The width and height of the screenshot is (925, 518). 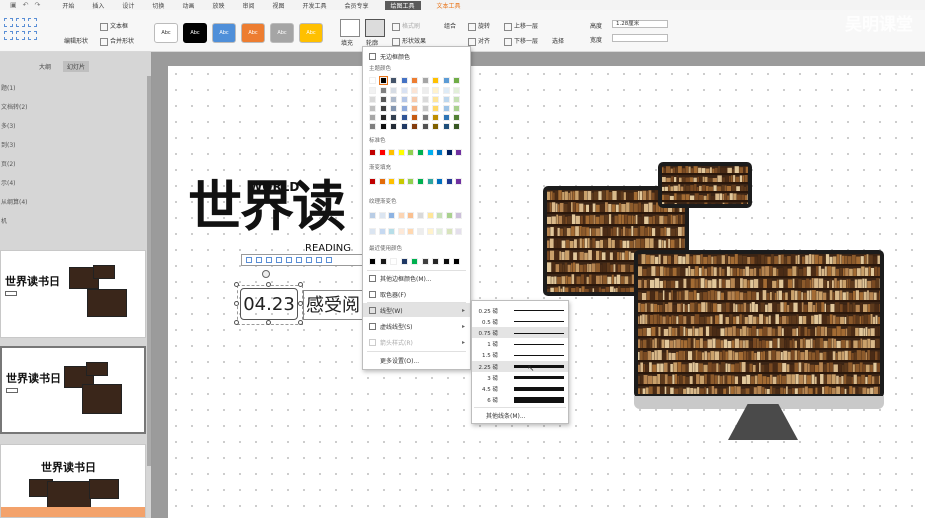 What do you see at coordinates (278, 5) in the screenshot?
I see `menu-7: 视图` at bounding box center [278, 5].